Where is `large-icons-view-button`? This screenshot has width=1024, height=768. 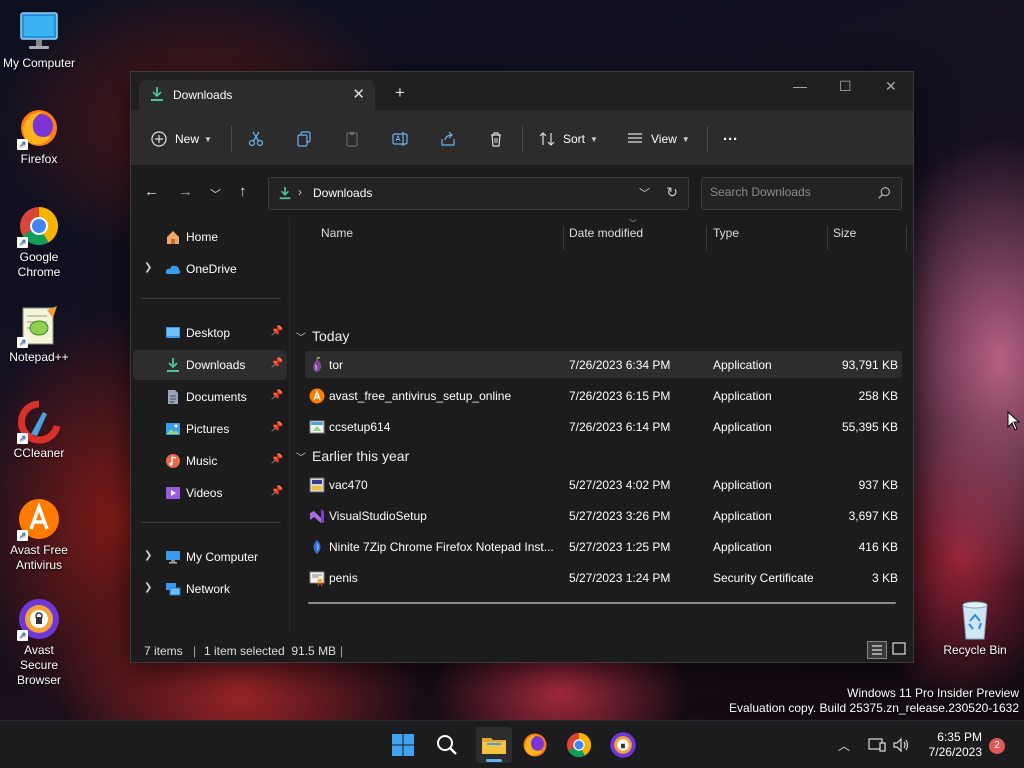
large-icons-view-button is located at coordinates (899, 650).